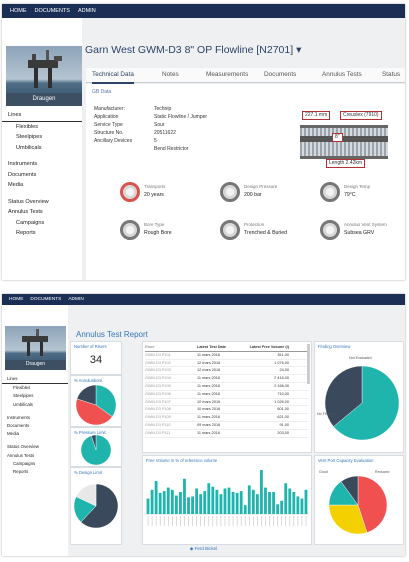  I want to click on sidebar-item-instruments-2: Instruments, so click(35, 418).